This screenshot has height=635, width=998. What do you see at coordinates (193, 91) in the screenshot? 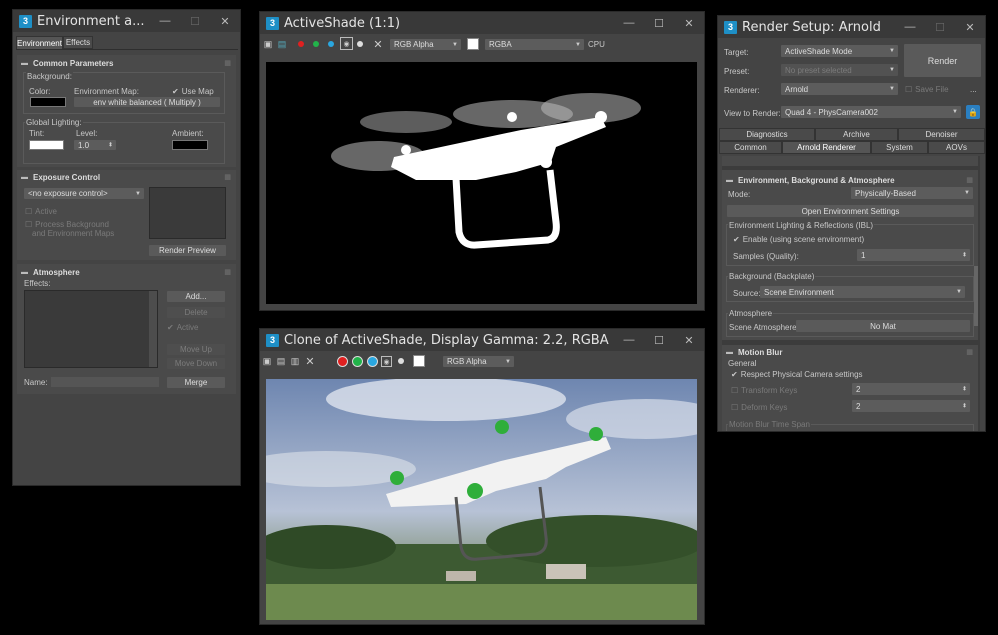
I see `use-map-checkbox: ✔ Use Map` at bounding box center [193, 91].